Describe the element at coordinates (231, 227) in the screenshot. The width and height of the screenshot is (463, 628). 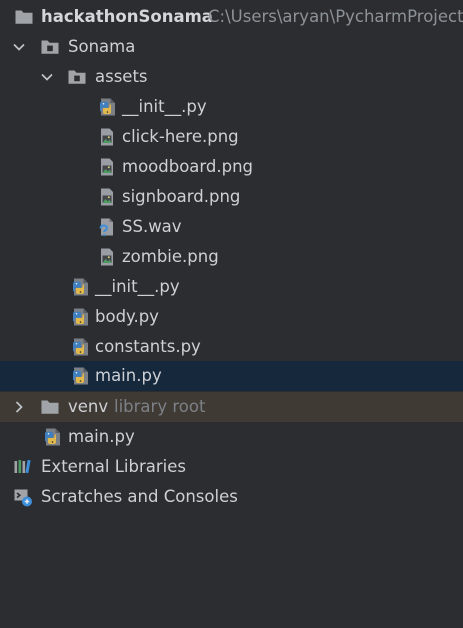
I see `tree-item-ss-wav: SS.wav` at that location.